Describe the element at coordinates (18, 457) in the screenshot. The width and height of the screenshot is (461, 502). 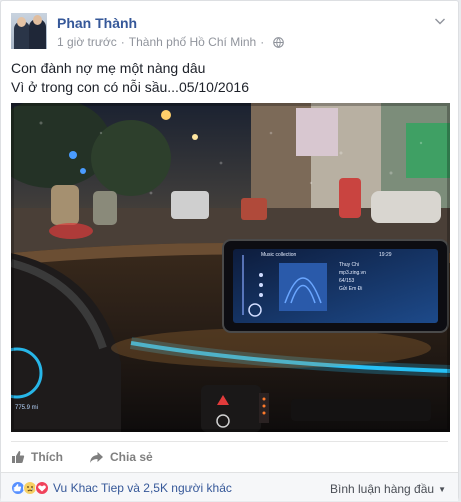
I see `thumbs-up-icon` at that location.